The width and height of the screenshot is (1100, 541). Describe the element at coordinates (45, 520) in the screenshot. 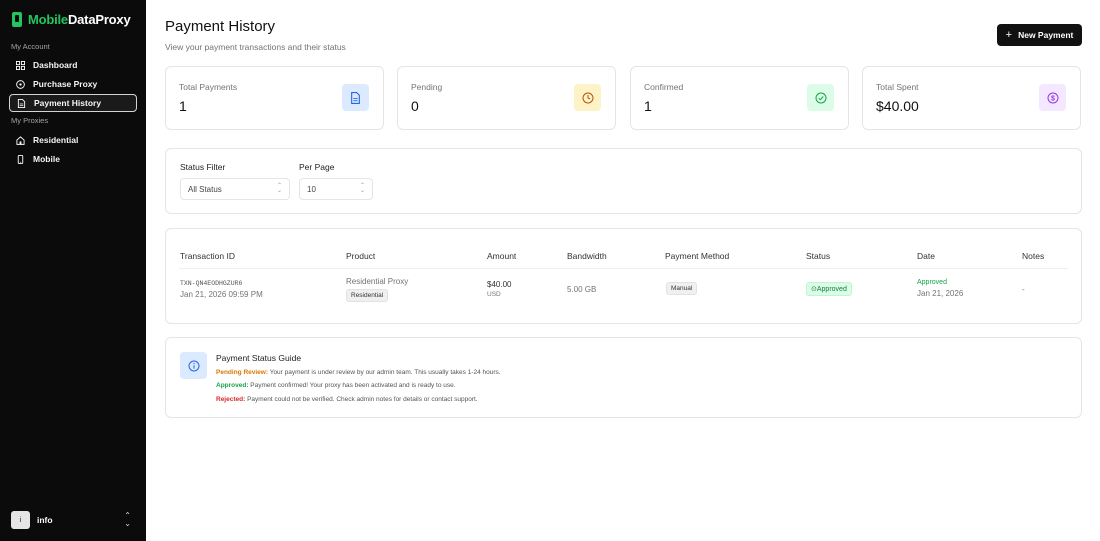

I see `user-name: info` at that location.